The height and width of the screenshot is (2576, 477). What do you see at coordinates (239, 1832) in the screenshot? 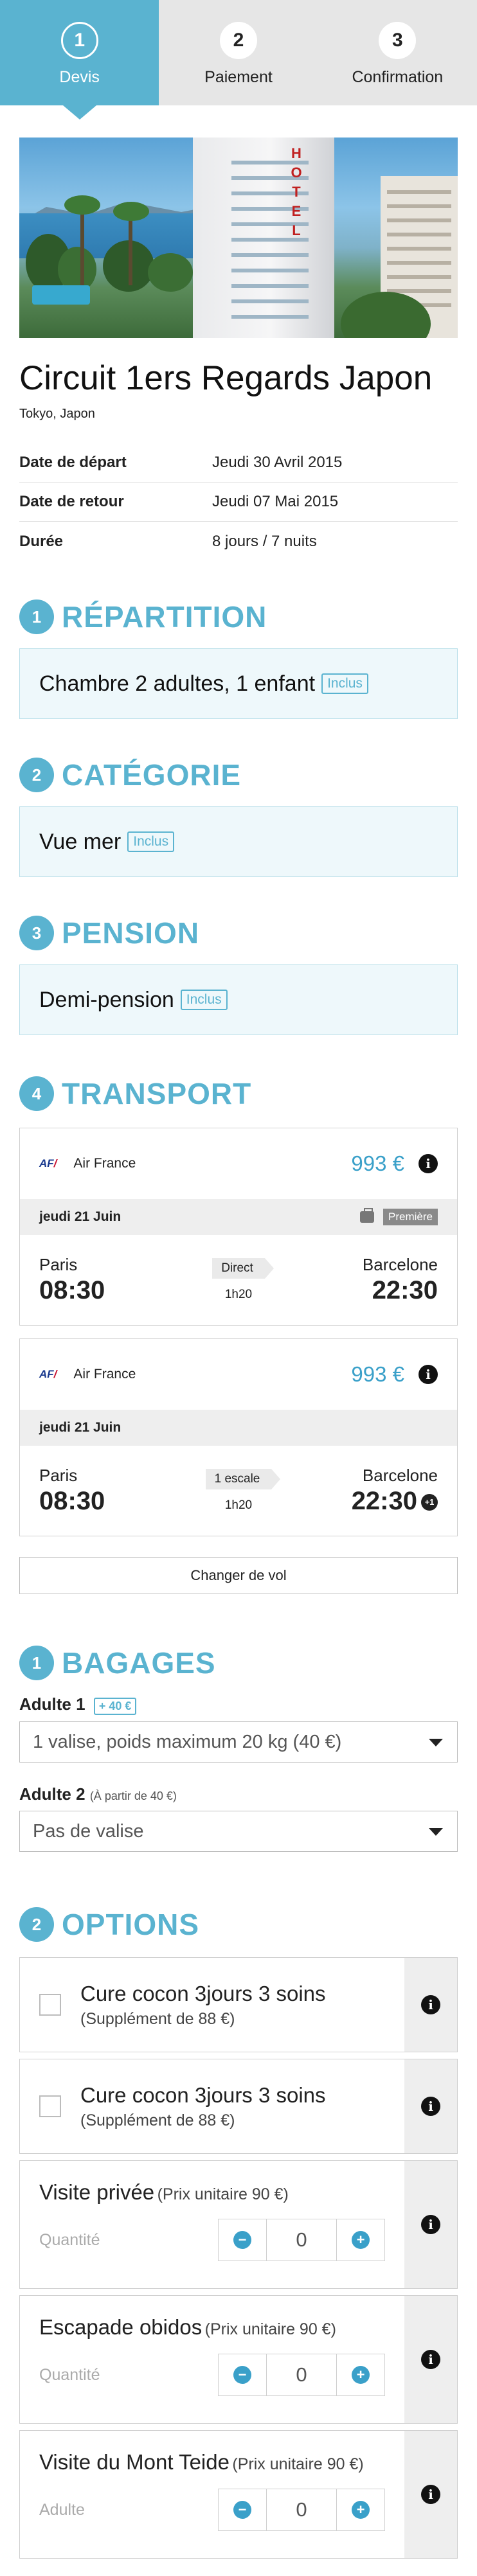
I see `adult2-luggage-select: Pas de valise` at bounding box center [239, 1832].